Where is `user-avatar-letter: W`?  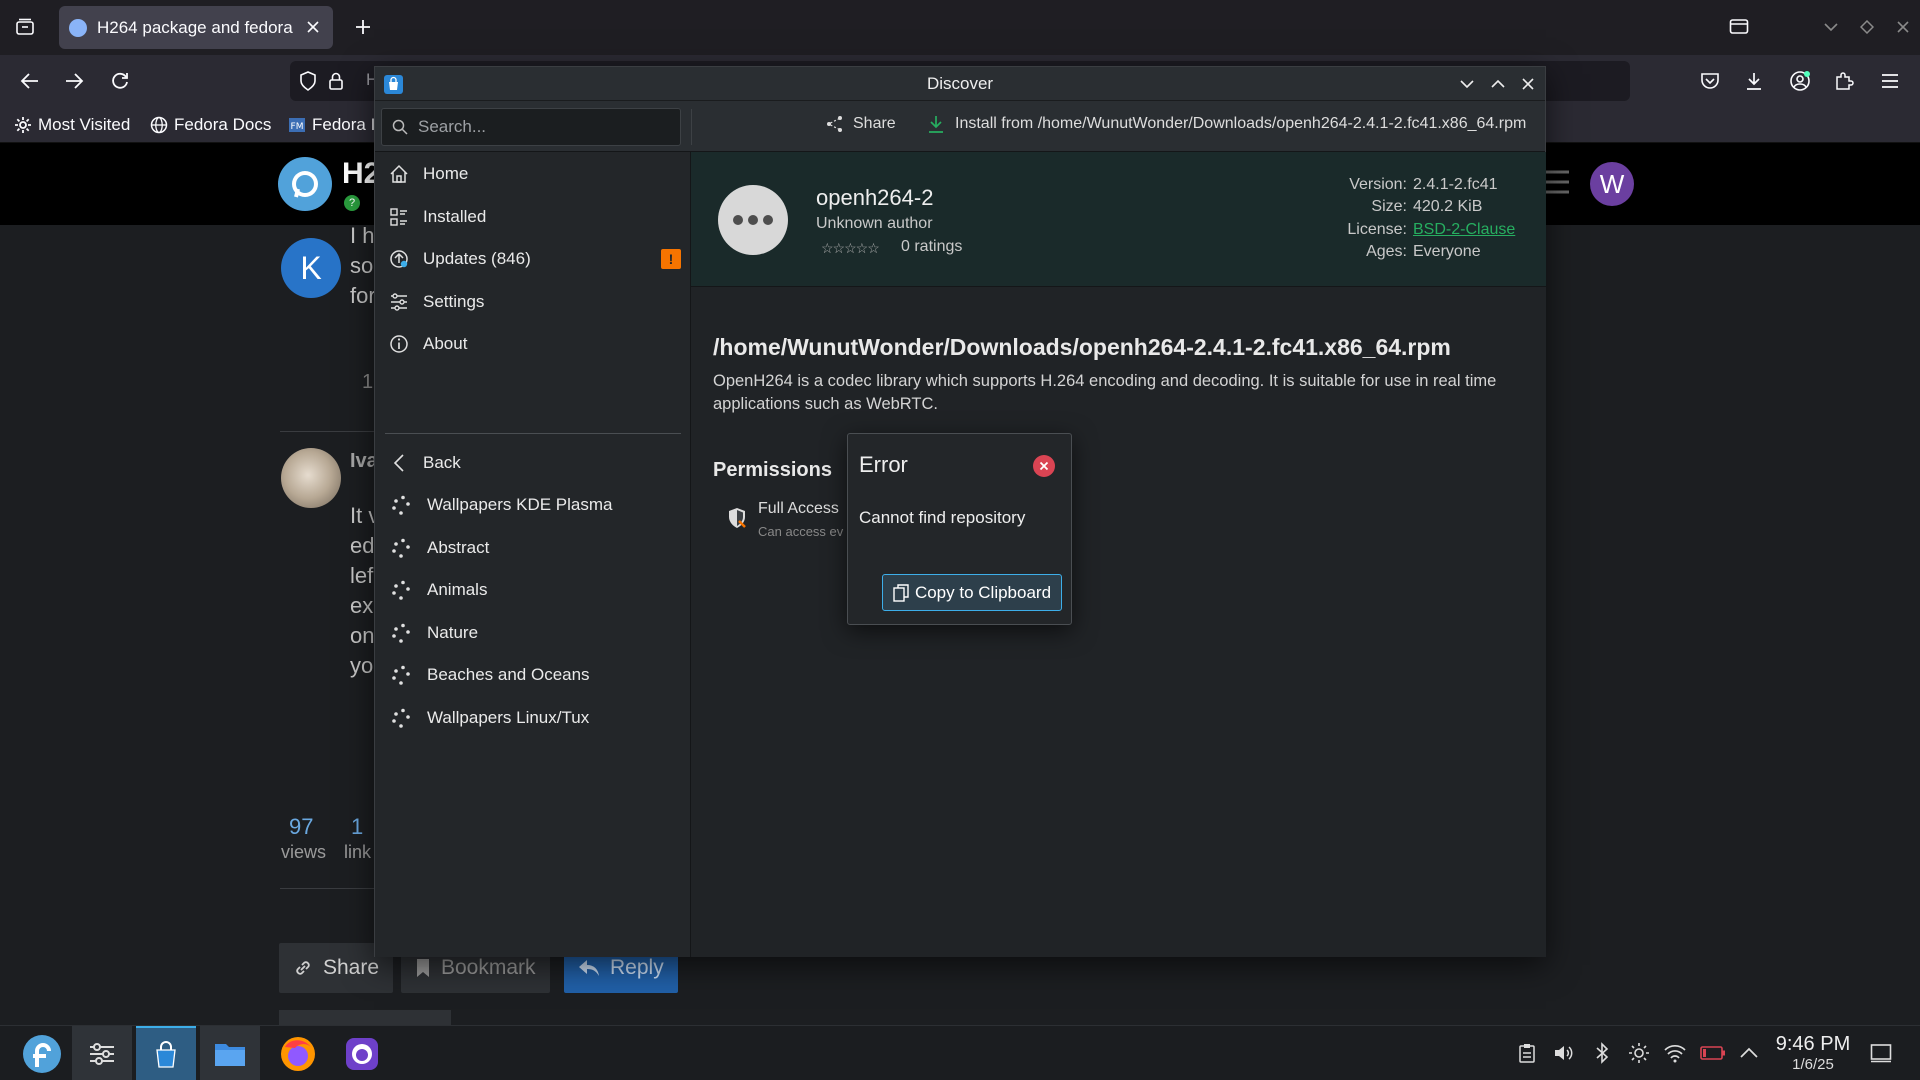
user-avatar-letter: W is located at coordinates (1612, 183).